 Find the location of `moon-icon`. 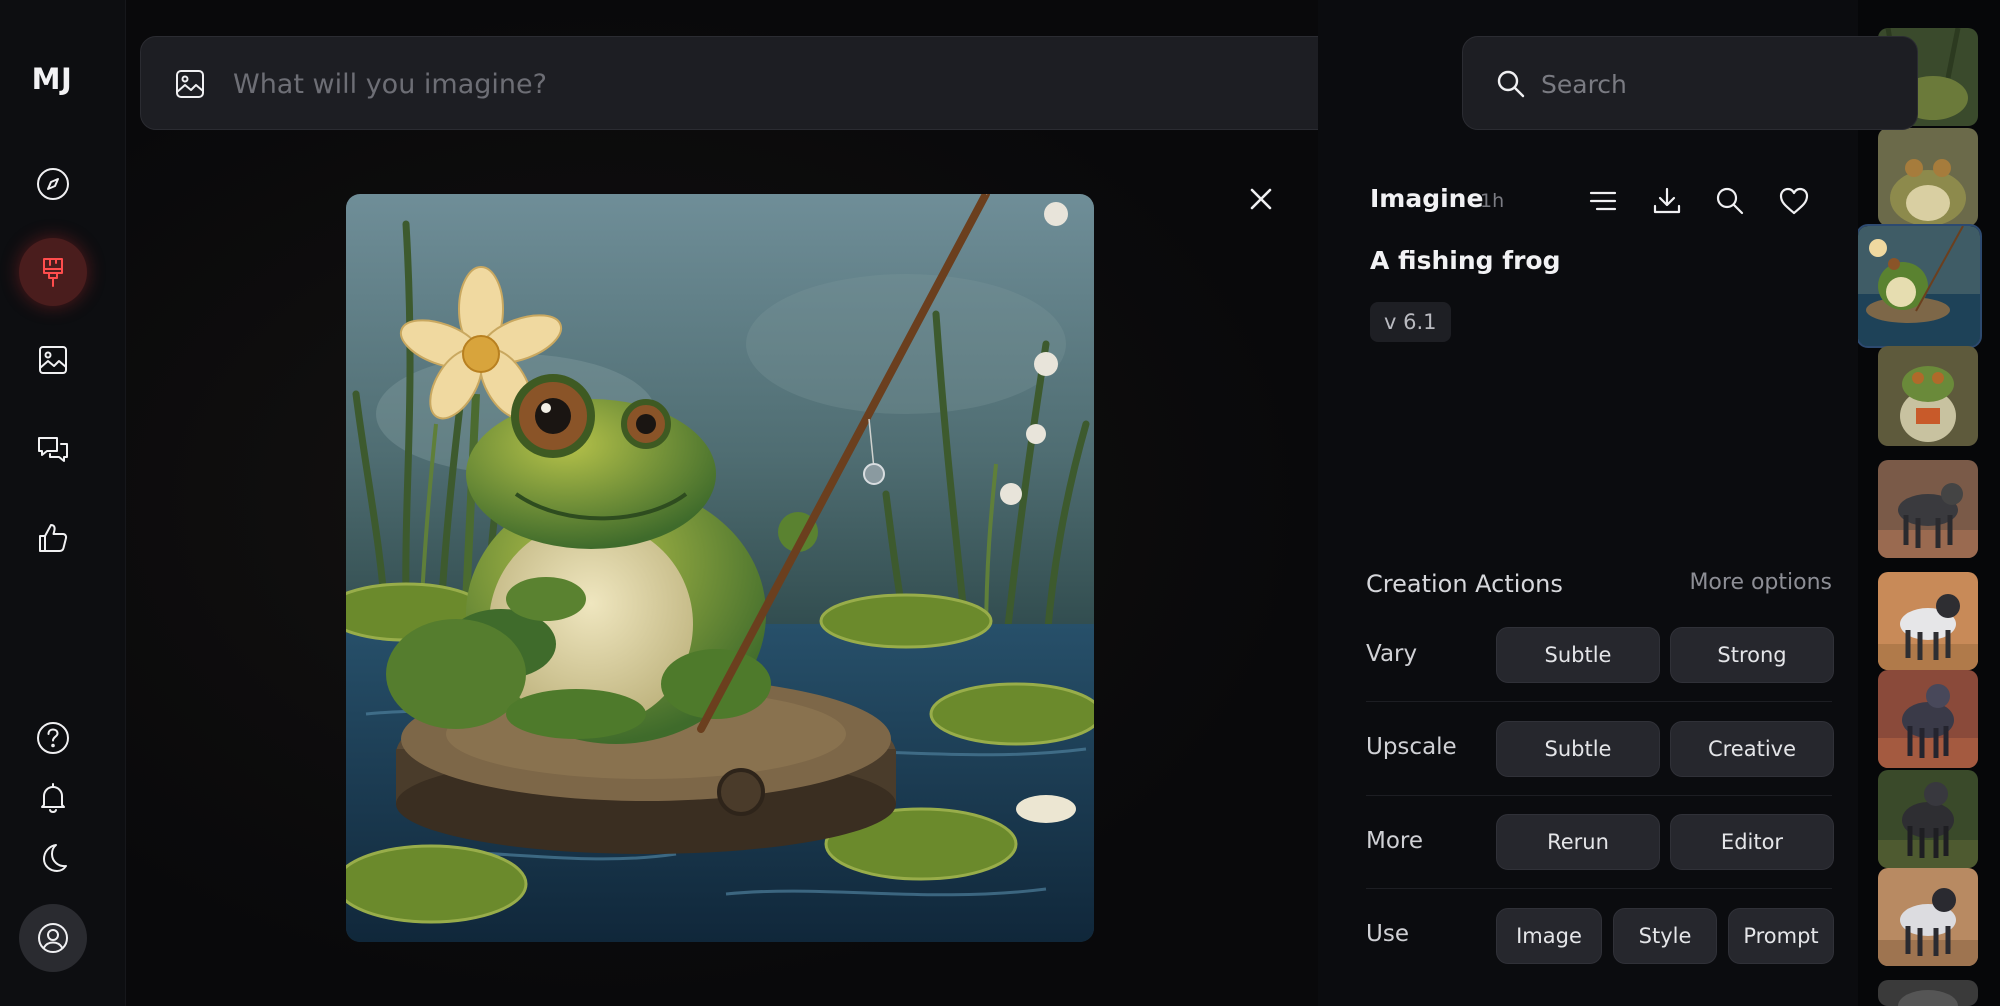

moon-icon is located at coordinates (55, 858).